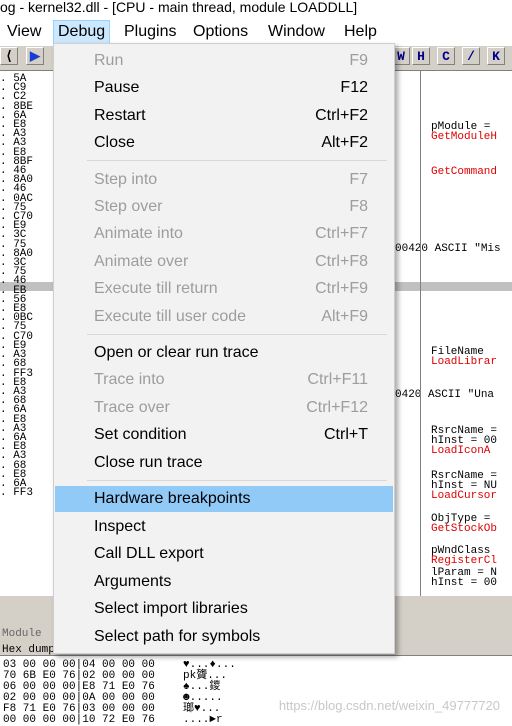 This screenshot has height=726, width=512. What do you see at coordinates (141, 261) in the screenshot?
I see `menu-item-label: Animate over` at bounding box center [141, 261].